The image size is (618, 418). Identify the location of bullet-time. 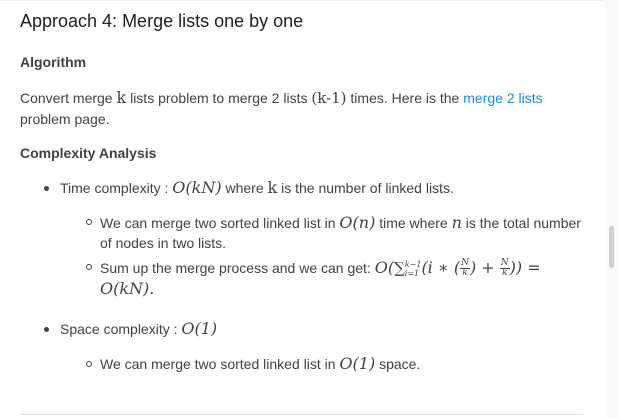
(46, 188).